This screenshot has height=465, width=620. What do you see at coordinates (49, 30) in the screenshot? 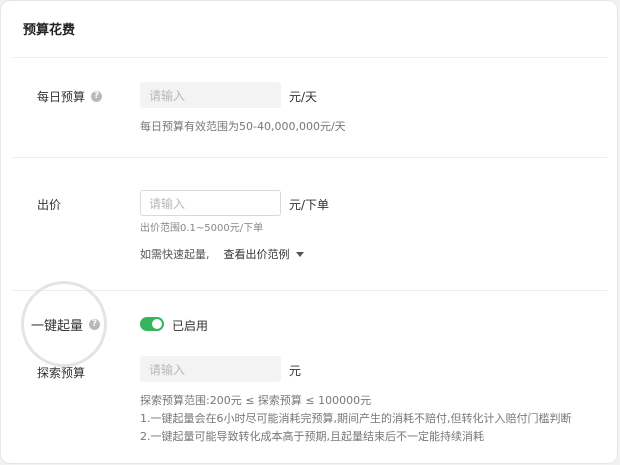
I see `section-title: 预算花费` at bounding box center [49, 30].